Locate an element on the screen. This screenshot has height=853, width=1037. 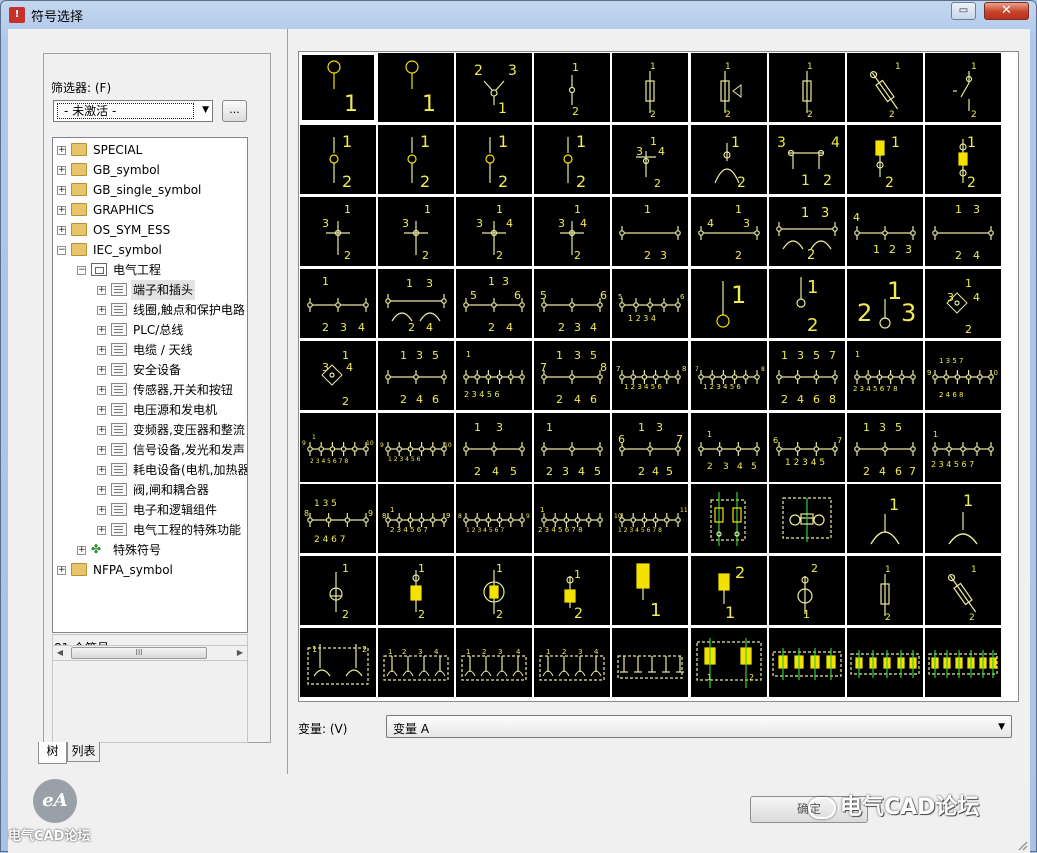
symbol-cell: 1 2 3 4 5 6 is located at coordinates (494, 375).